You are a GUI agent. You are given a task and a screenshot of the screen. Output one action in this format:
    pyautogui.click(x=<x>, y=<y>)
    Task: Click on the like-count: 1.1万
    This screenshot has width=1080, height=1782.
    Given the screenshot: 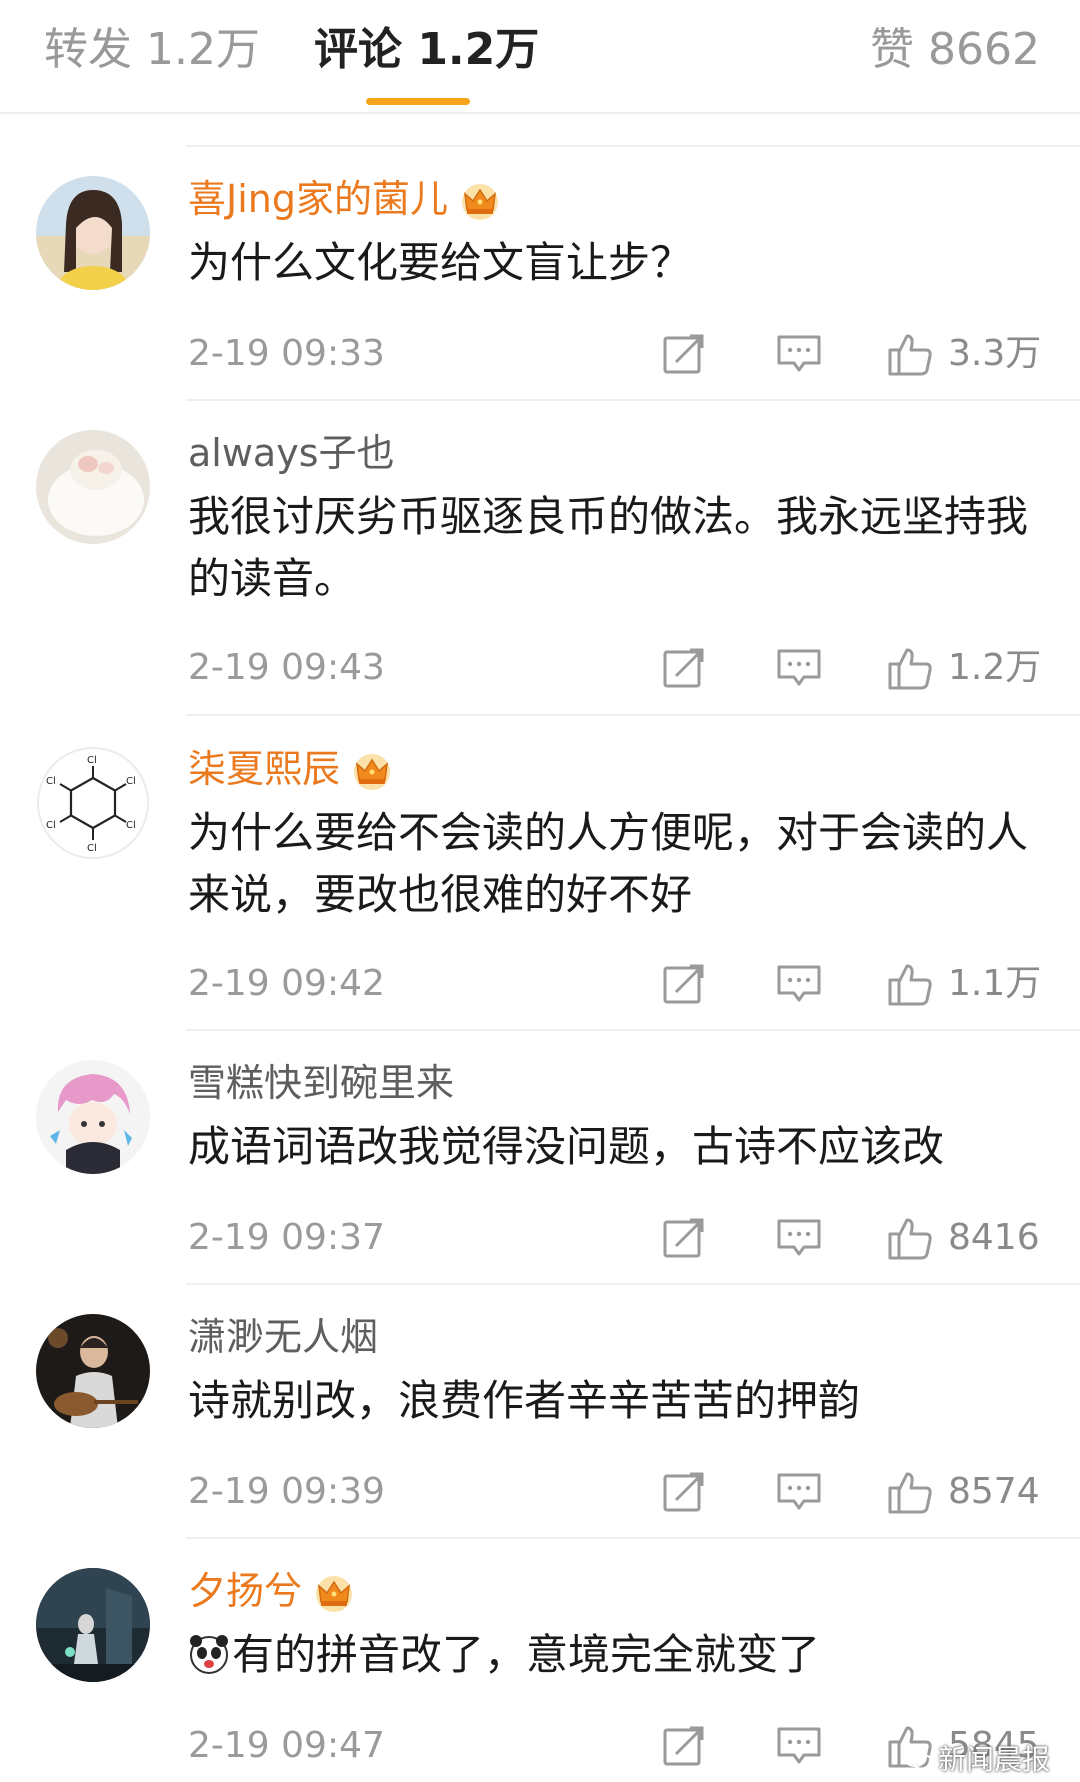 What is the action you would take?
    pyautogui.click(x=995, y=983)
    